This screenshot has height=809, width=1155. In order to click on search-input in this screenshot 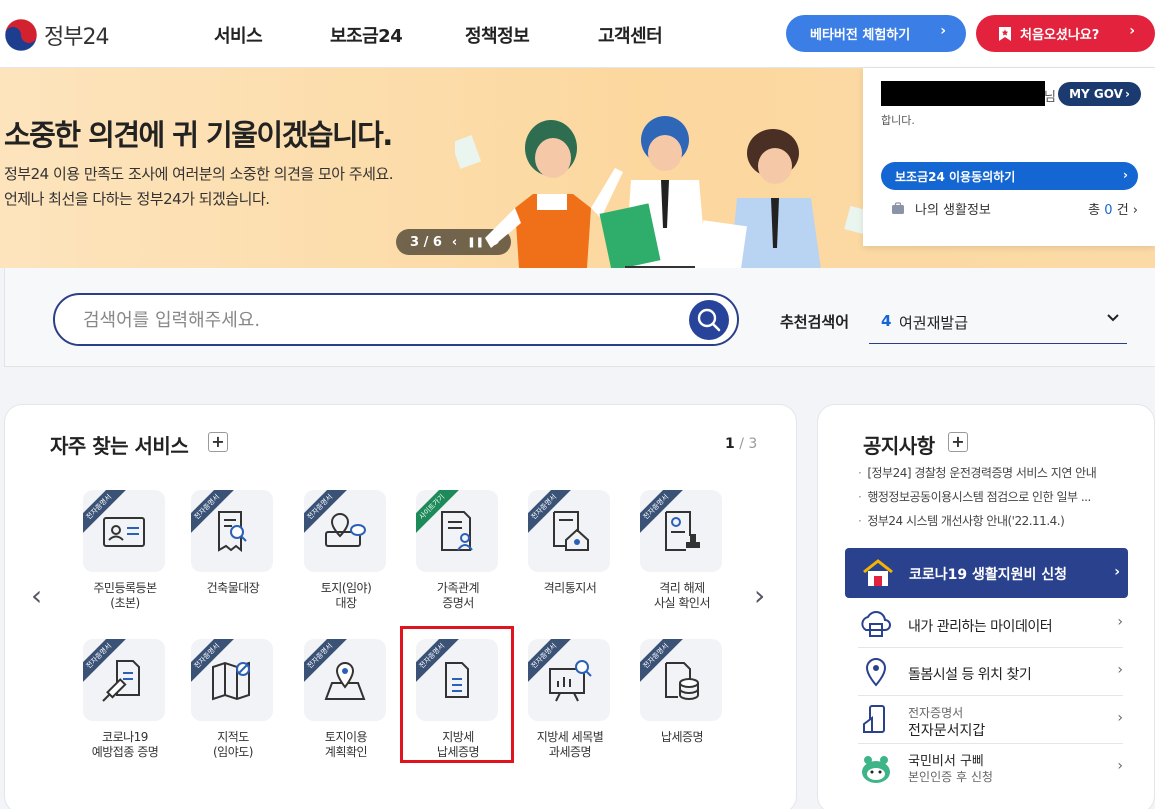, I will do `click(373, 320)`.